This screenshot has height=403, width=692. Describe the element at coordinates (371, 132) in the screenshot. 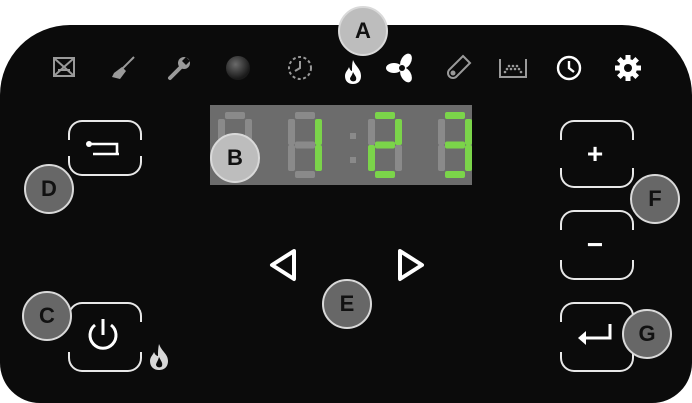

I see `digit-3-segment-f` at that location.